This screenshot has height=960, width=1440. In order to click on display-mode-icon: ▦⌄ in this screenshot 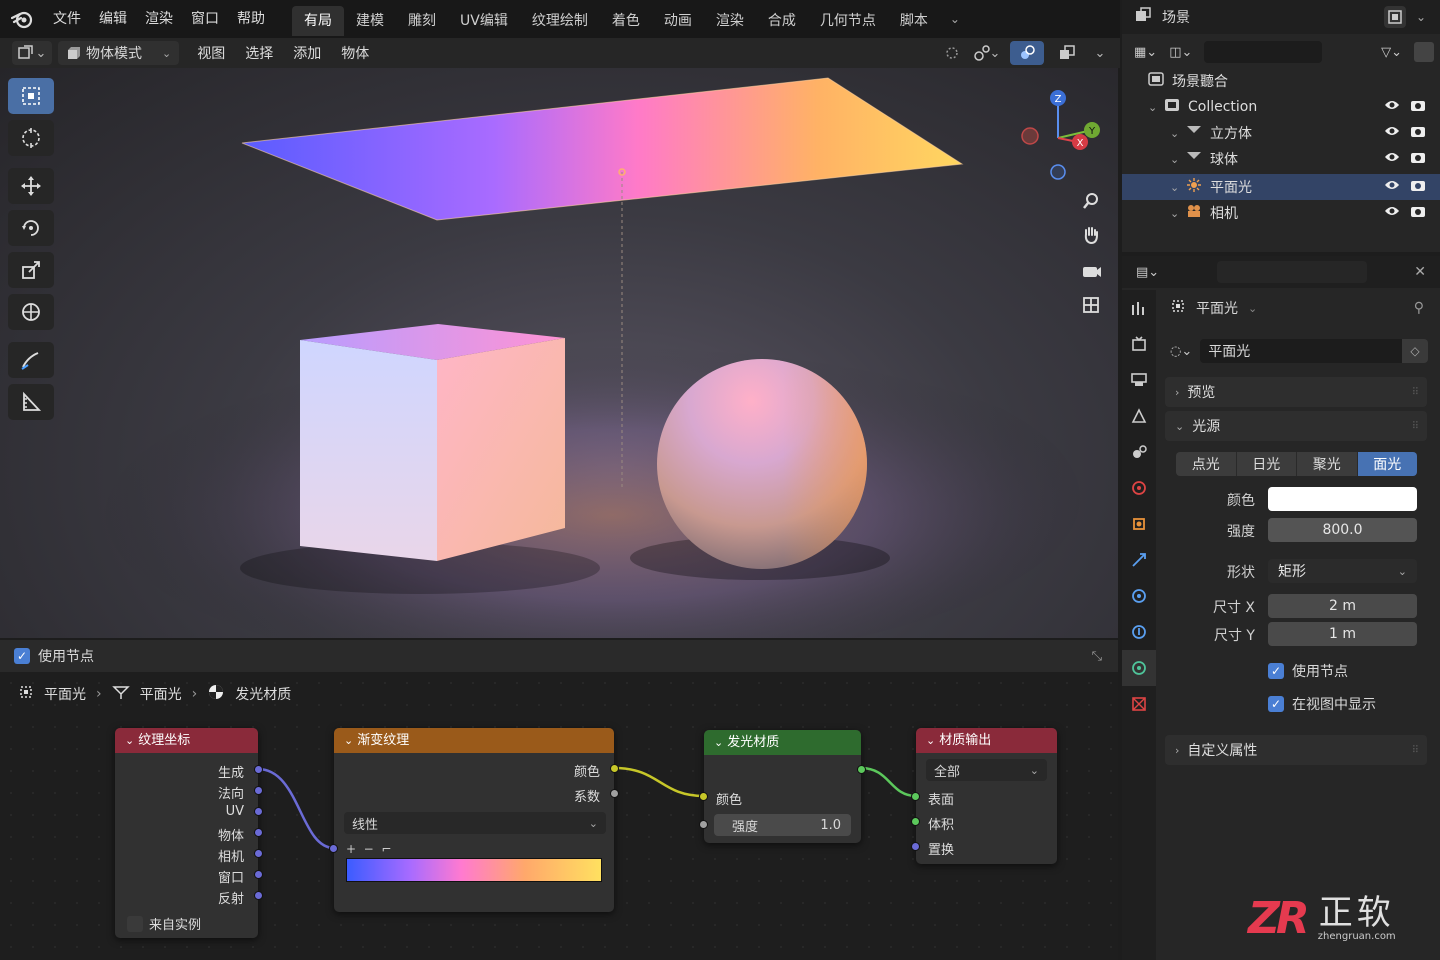, I will do `click(1145, 52)`.